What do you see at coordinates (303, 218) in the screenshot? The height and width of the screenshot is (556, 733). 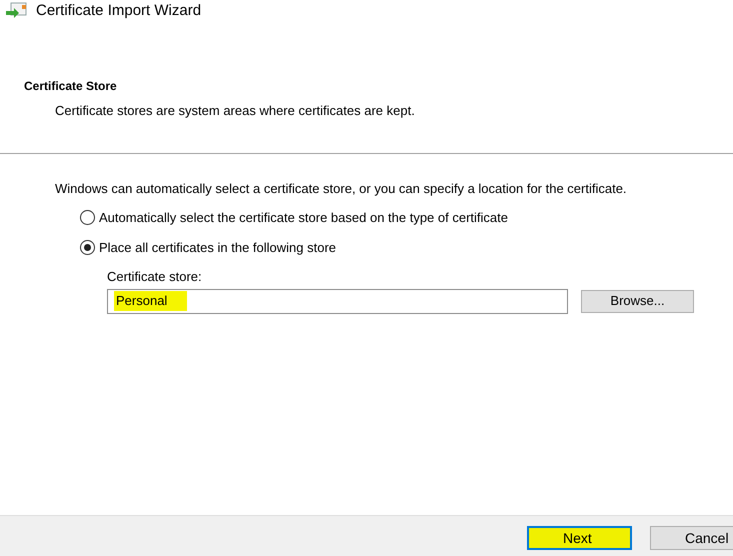 I see `radio-label: Automatically select the certificate store based on the type of certificate` at bounding box center [303, 218].